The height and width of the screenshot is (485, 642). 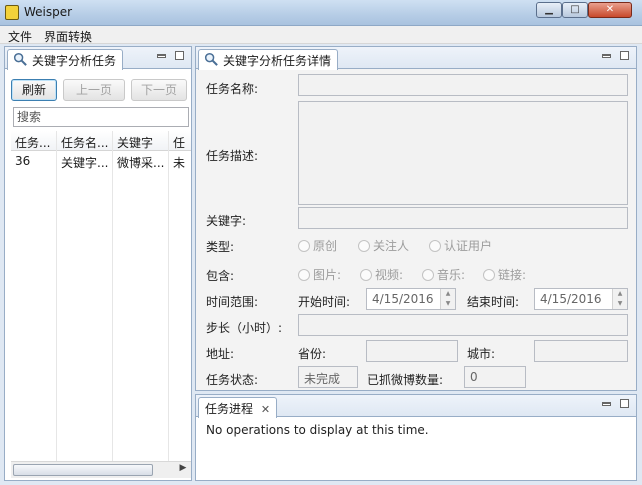 What do you see at coordinates (317, 430) in the screenshot?
I see `progress-message: No operations to display at this time.` at bounding box center [317, 430].